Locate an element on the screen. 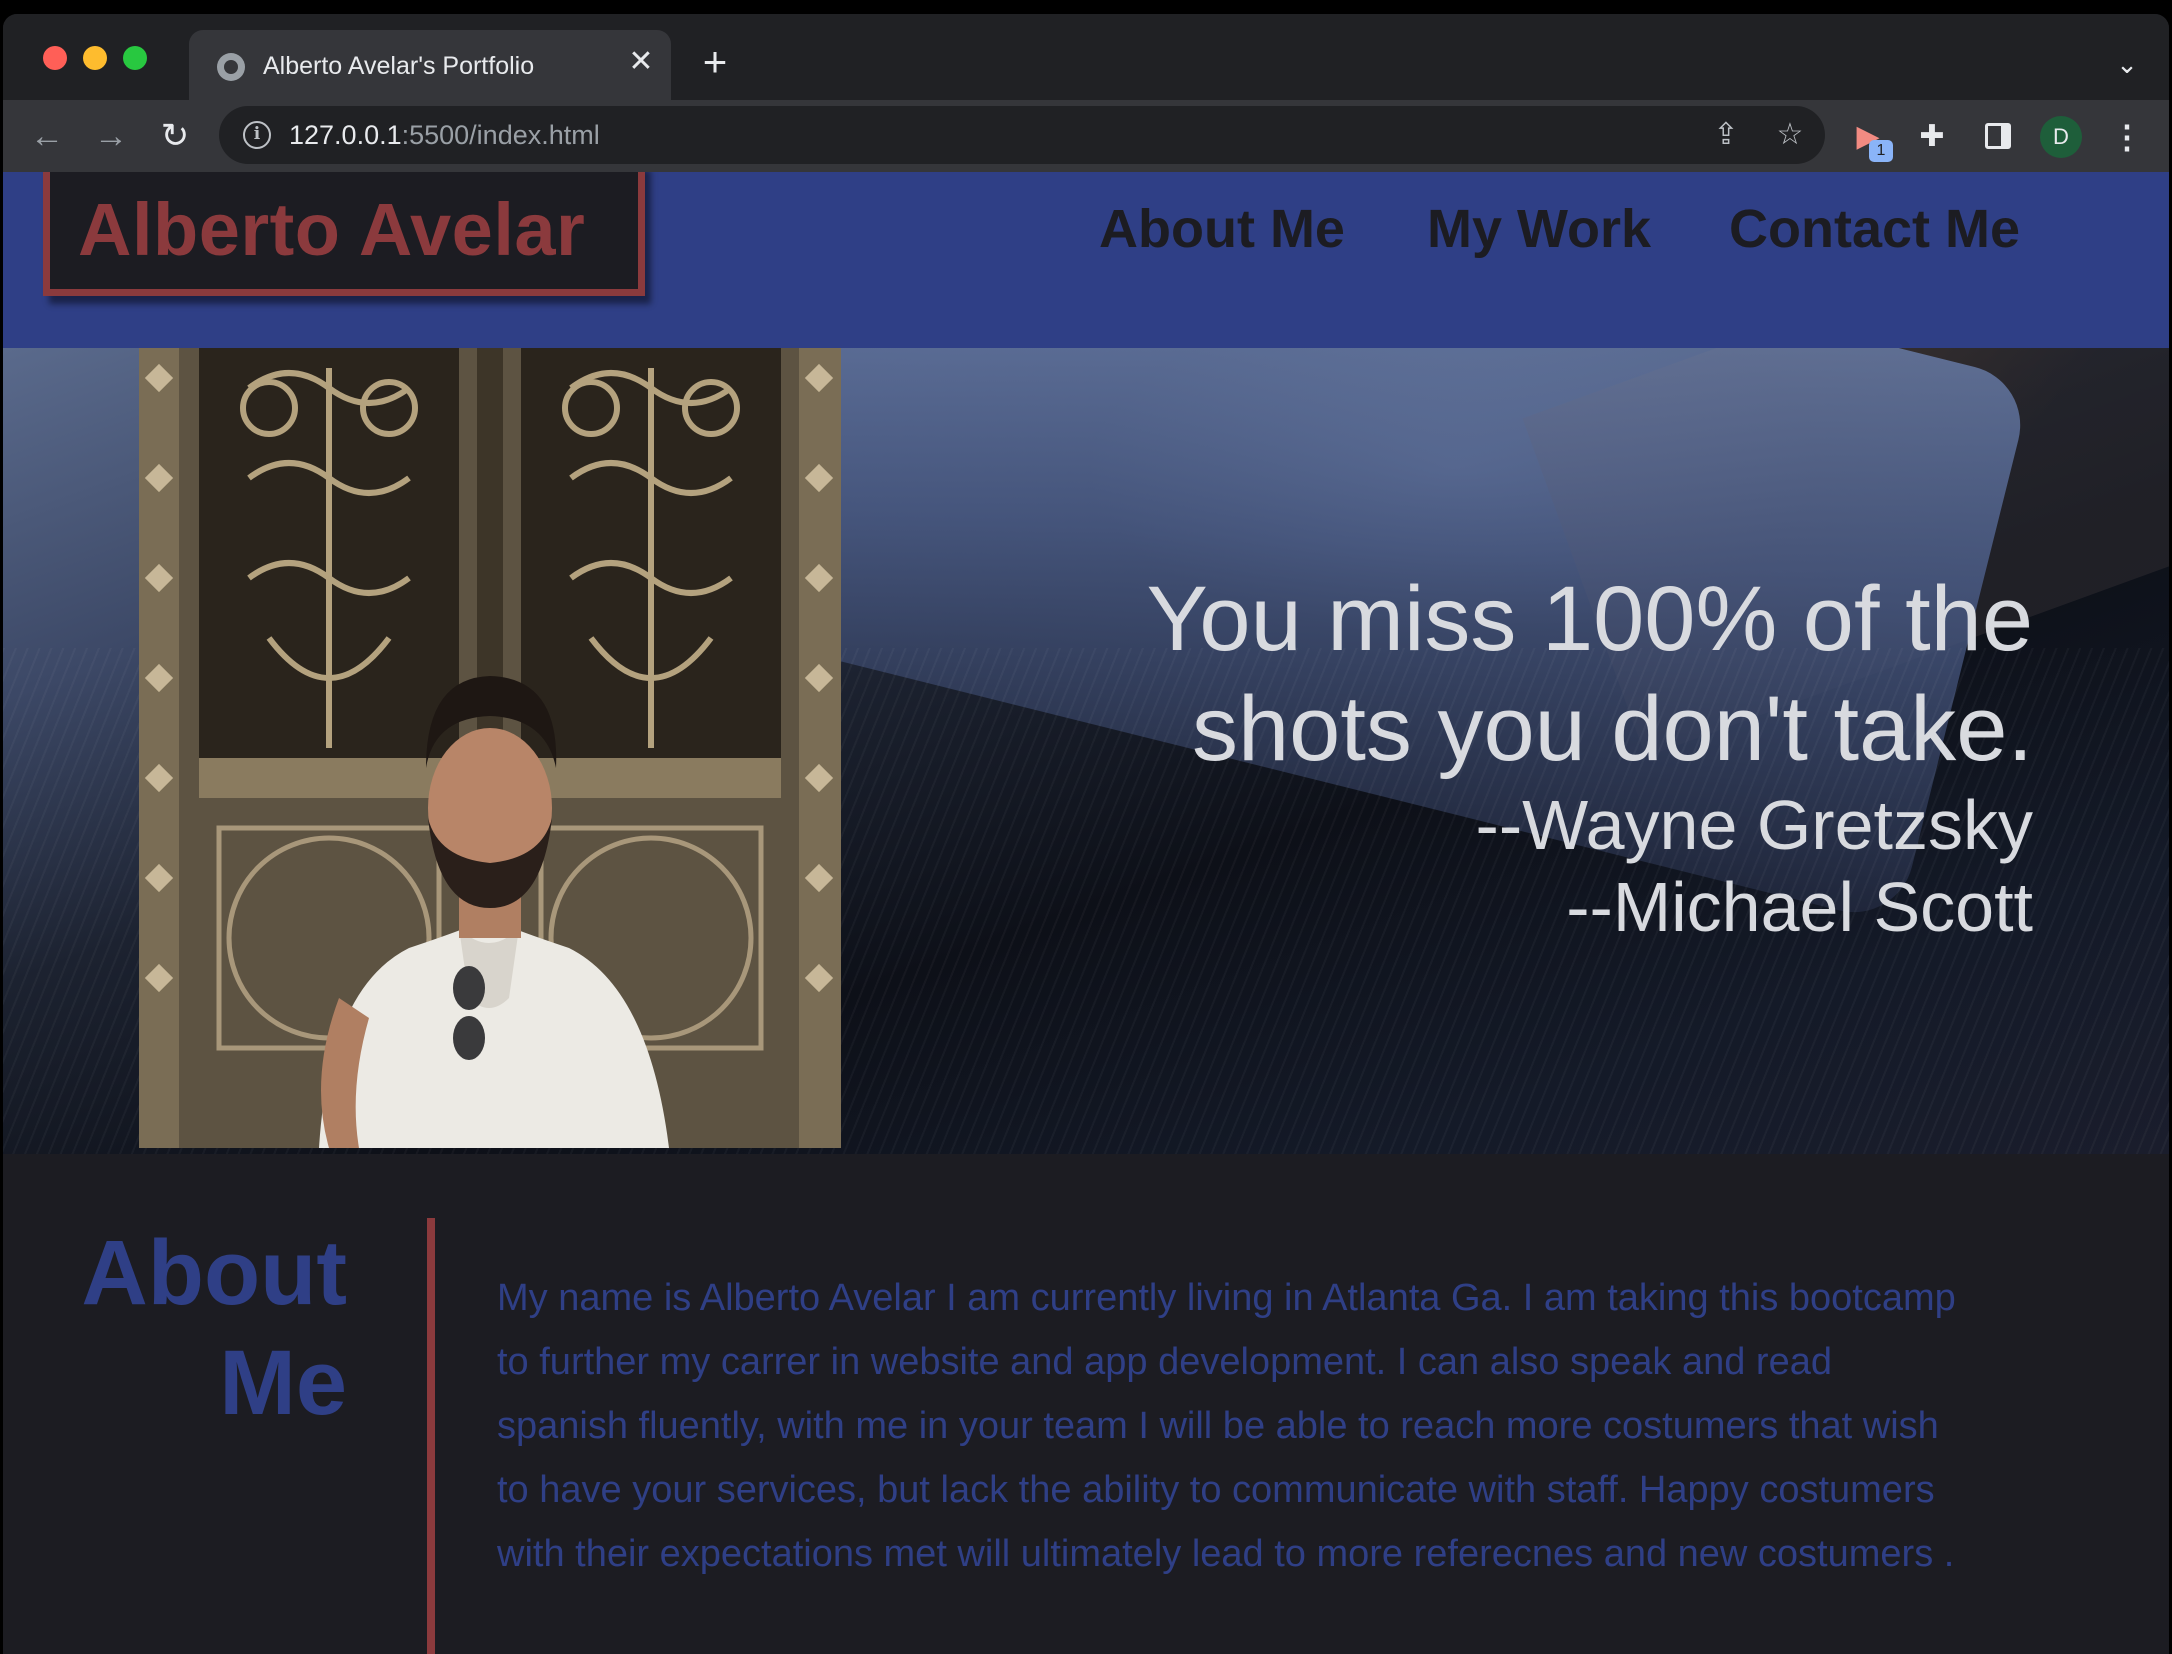 The height and width of the screenshot is (1654, 2172). forward-arrow-icon: → is located at coordinates (111, 136).